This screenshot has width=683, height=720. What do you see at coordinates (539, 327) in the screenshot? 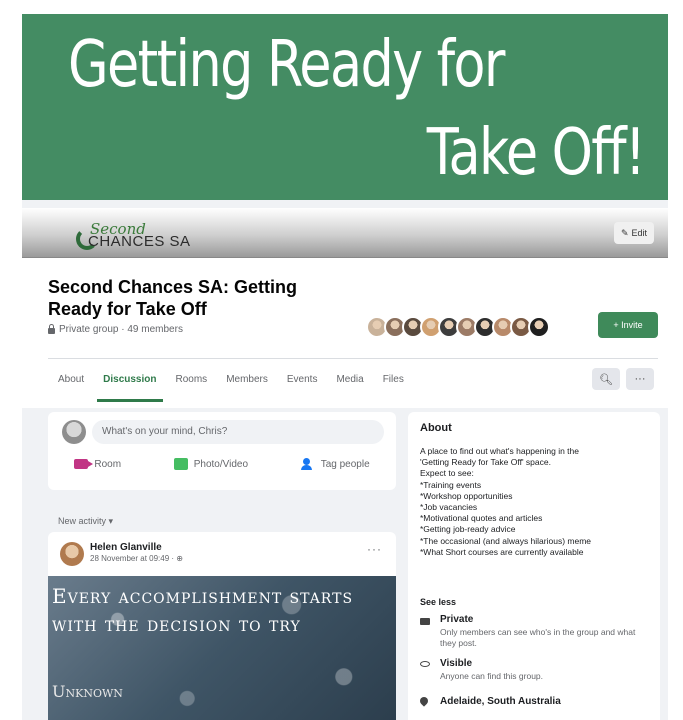
I see `member-avatar` at bounding box center [539, 327].